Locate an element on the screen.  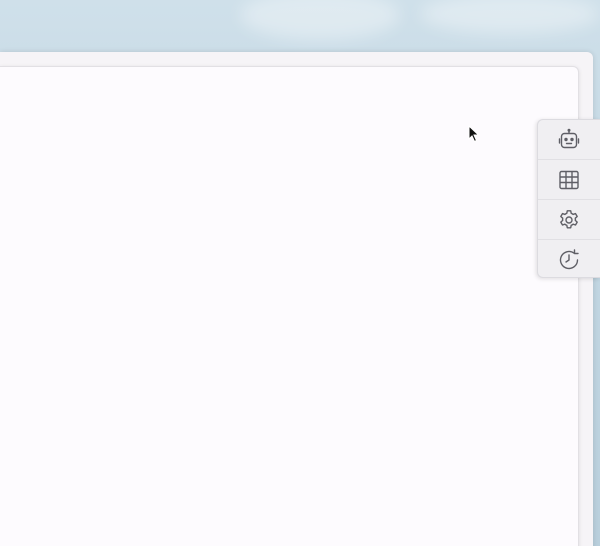
assistant-button is located at coordinates (569, 140).